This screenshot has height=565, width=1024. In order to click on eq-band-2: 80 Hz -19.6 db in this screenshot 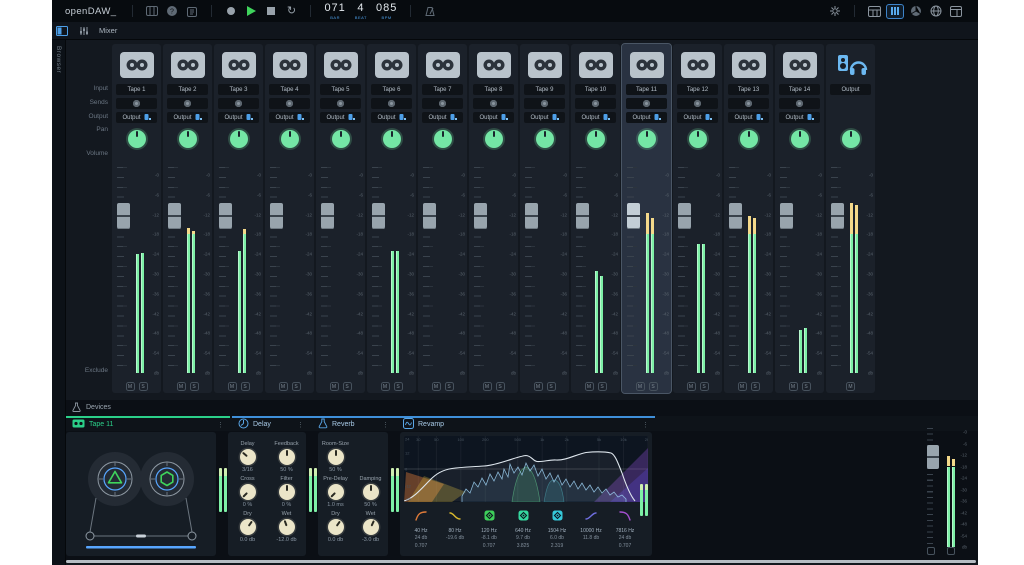, I will do `click(455, 528)`.